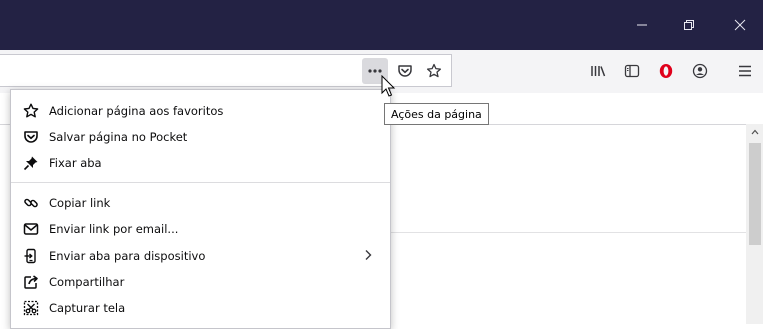  I want to click on account-button, so click(700, 71).